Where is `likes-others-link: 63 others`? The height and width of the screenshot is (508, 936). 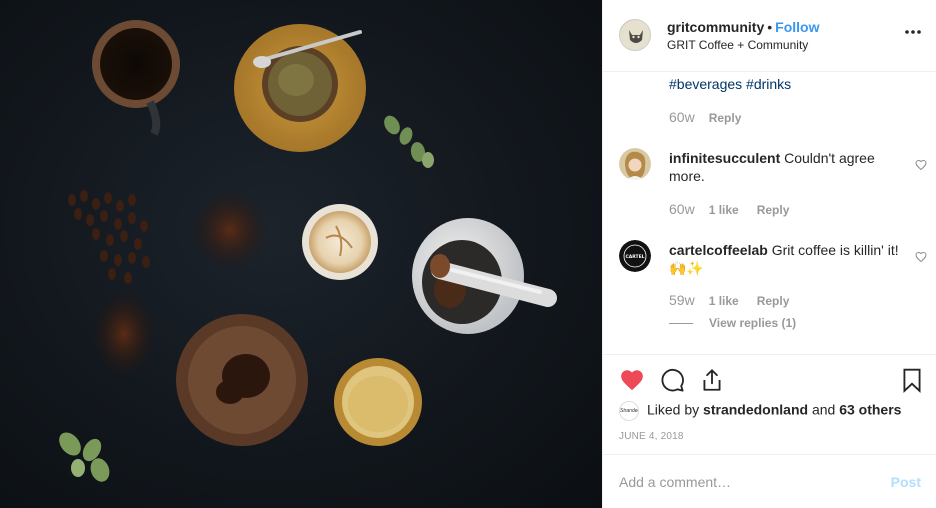 likes-others-link: 63 others is located at coordinates (870, 410).